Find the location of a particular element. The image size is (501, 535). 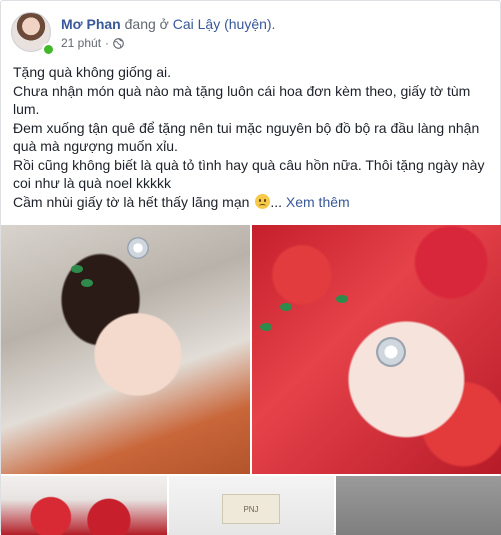

photo-bouquet is located at coordinates (84, 505).